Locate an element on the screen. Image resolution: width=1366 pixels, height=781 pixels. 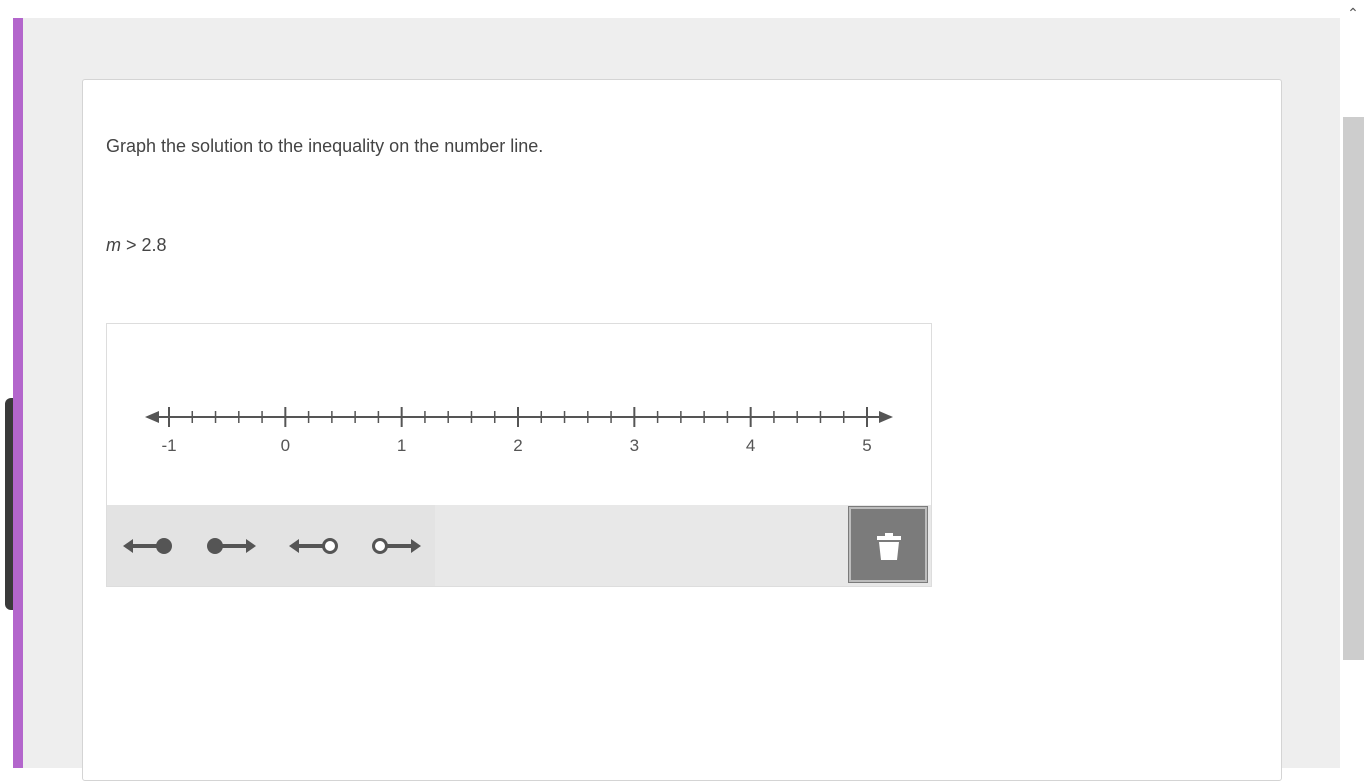
tick-label: 3 is located at coordinates (634, 445).